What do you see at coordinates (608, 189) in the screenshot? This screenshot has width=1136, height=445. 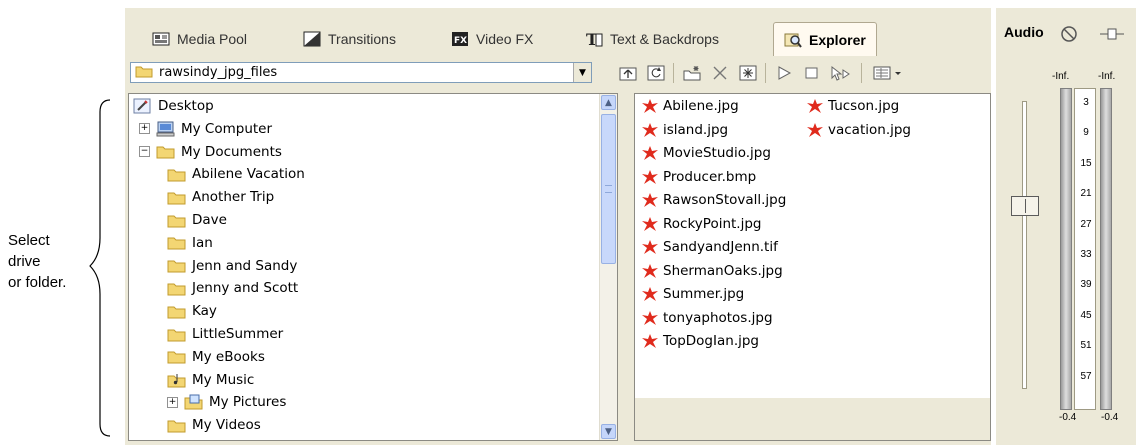 I see `scroll-thumb` at bounding box center [608, 189].